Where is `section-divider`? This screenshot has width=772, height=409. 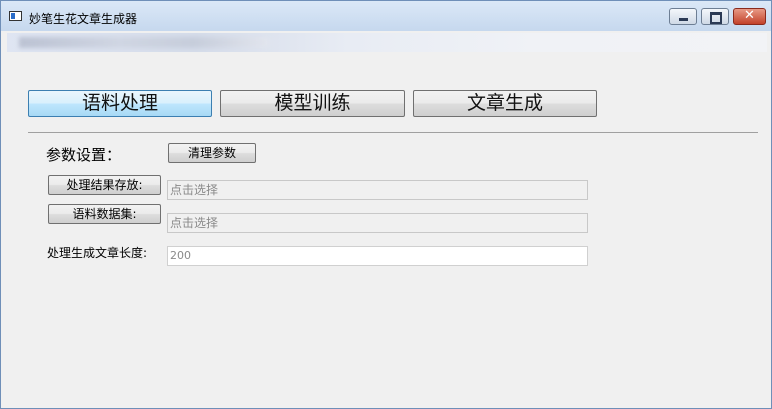
section-divider is located at coordinates (393, 132).